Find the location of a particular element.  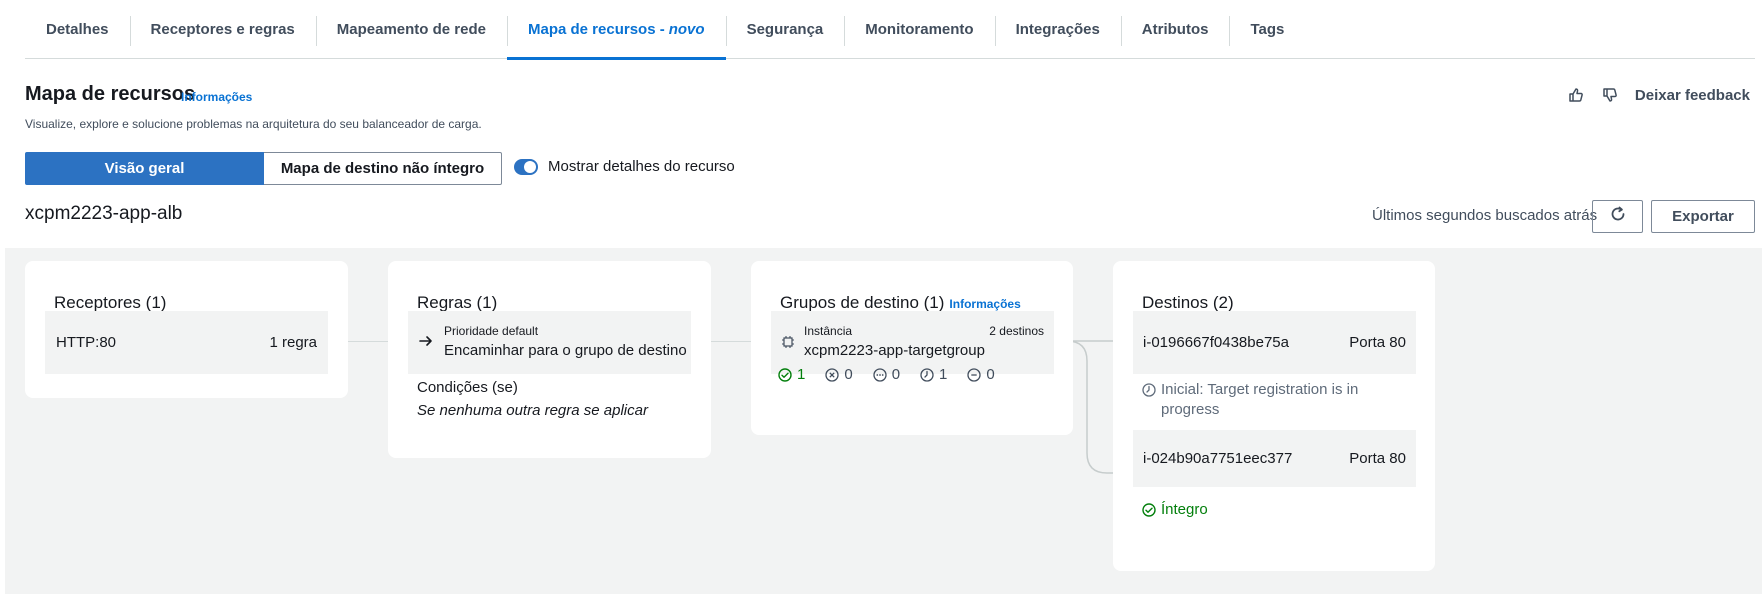

arrow-right-icon is located at coordinates (426, 343).